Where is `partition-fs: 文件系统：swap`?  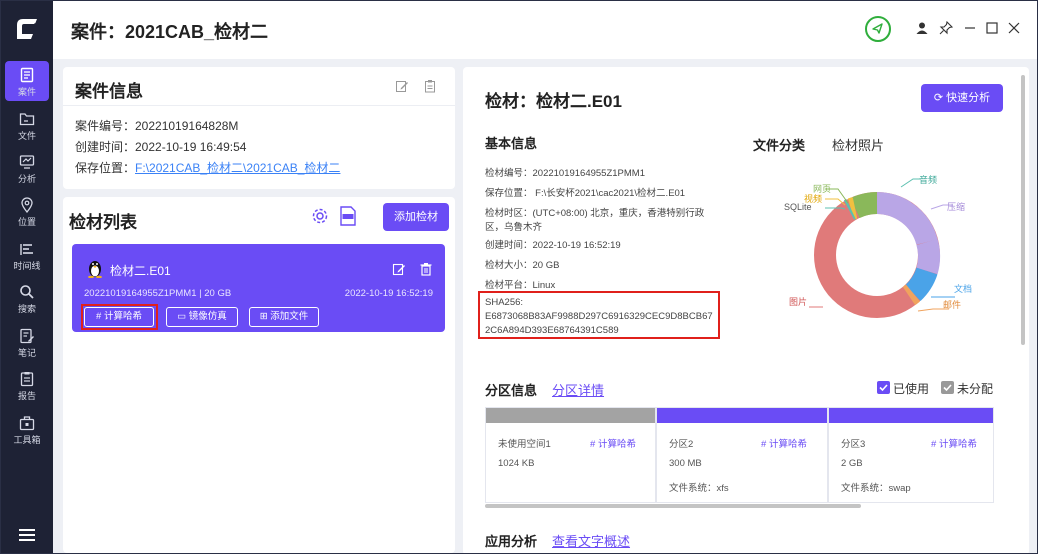 partition-fs: 文件系统：swap is located at coordinates (876, 488).